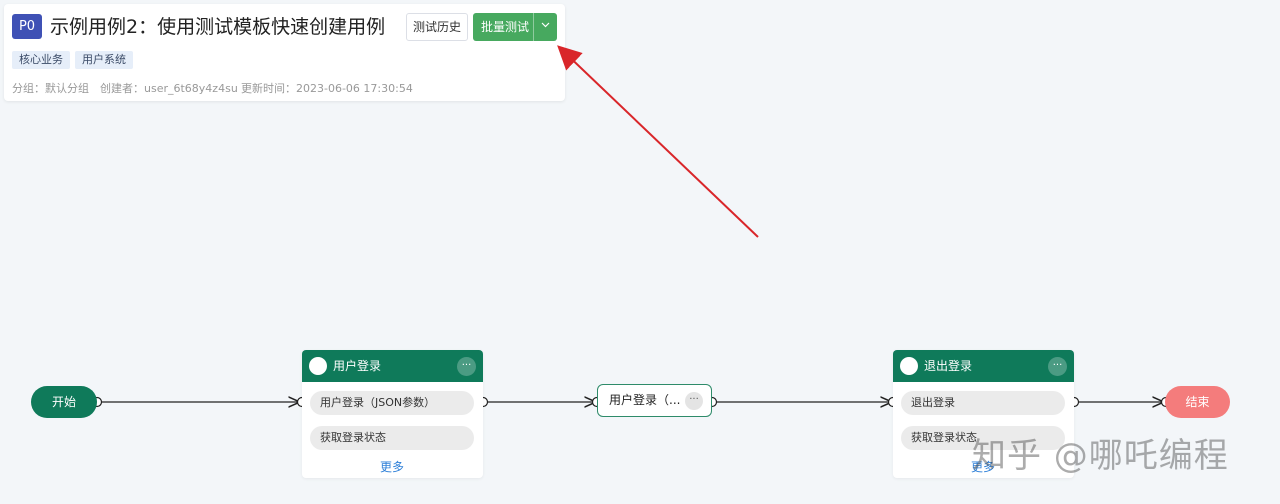 The width and height of the screenshot is (1280, 504). What do you see at coordinates (948, 366) in the screenshot?
I see `node-title: 退出登录` at bounding box center [948, 366].